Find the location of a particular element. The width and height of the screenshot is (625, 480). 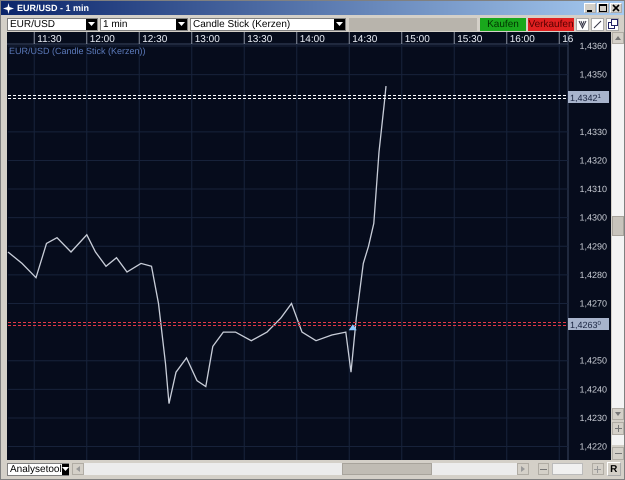

time-label: 11:30 is located at coordinates (49, 39).